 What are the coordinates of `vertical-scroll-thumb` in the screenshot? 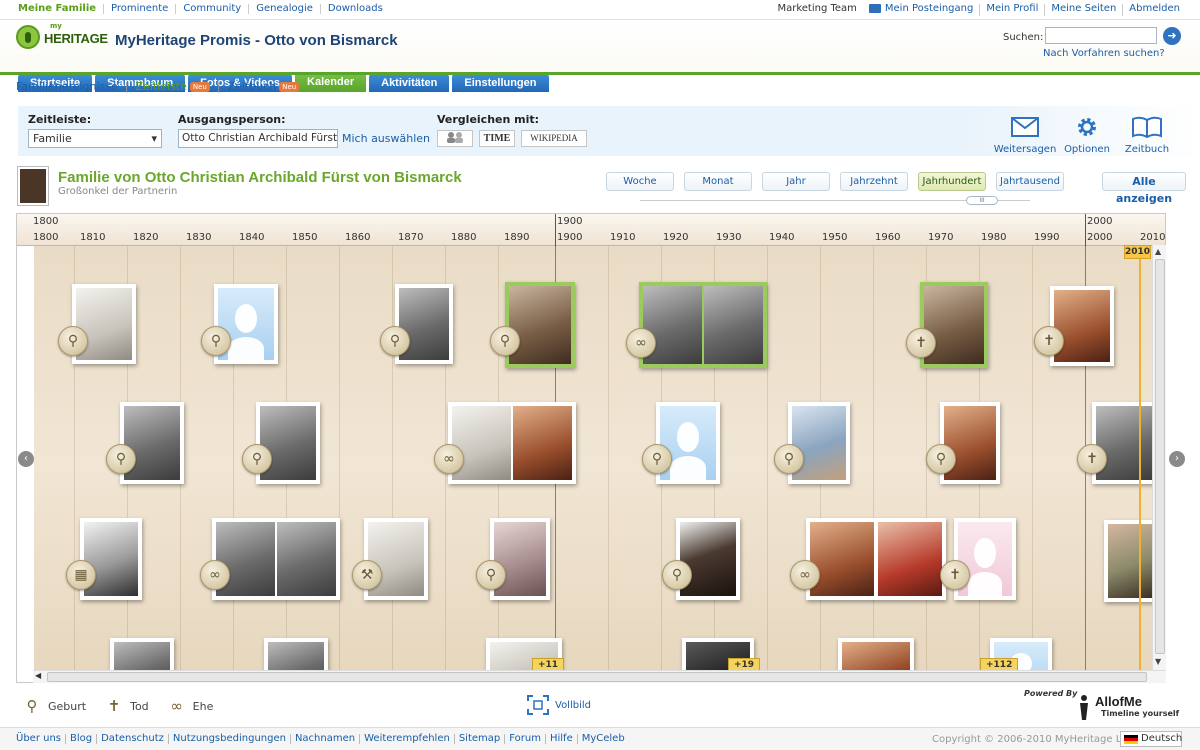 It's located at (1160, 456).